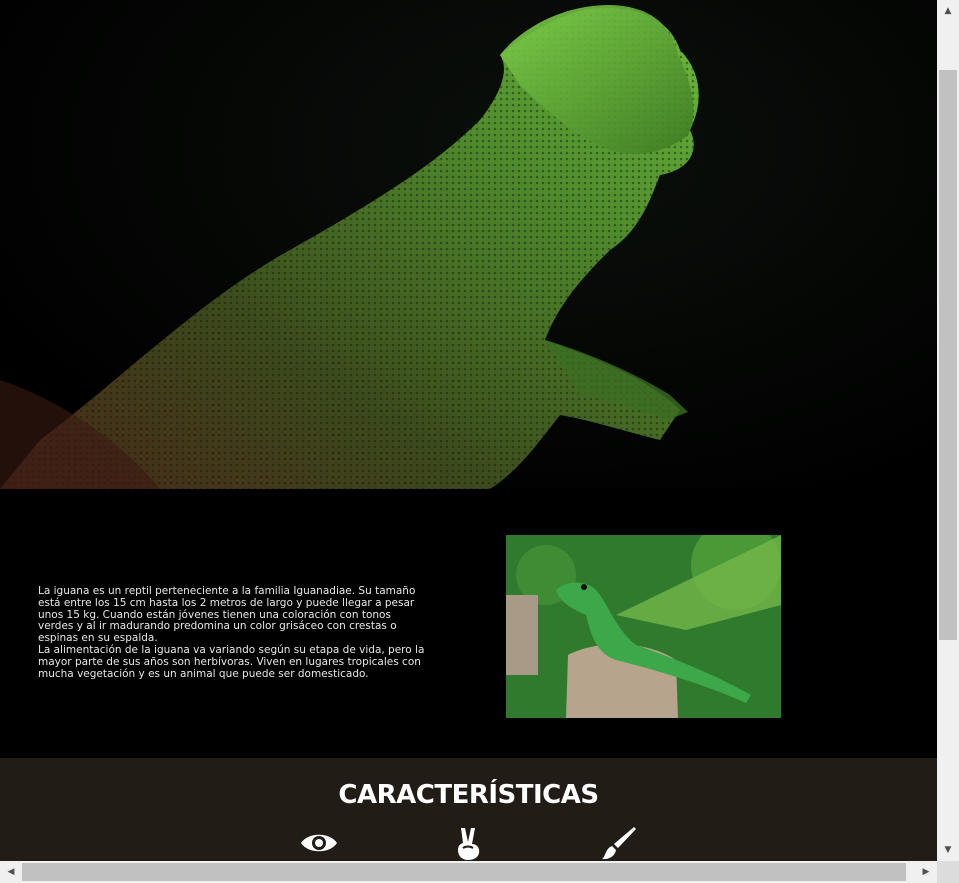  Describe the element at coordinates (469, 843) in the screenshot. I see `peace-hand-icon` at that location.